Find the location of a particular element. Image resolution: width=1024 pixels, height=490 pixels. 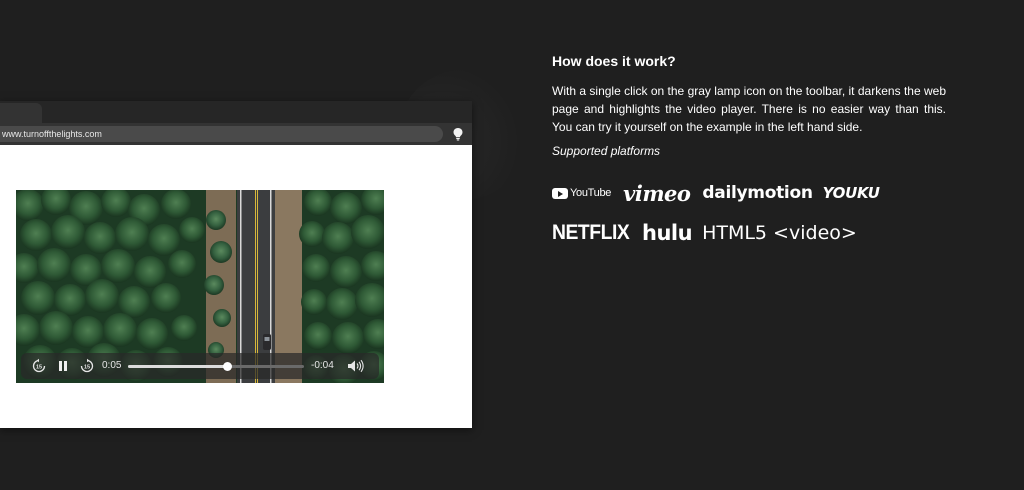

browser-toolbar: www.turnoffthelights.com is located at coordinates (236, 134).